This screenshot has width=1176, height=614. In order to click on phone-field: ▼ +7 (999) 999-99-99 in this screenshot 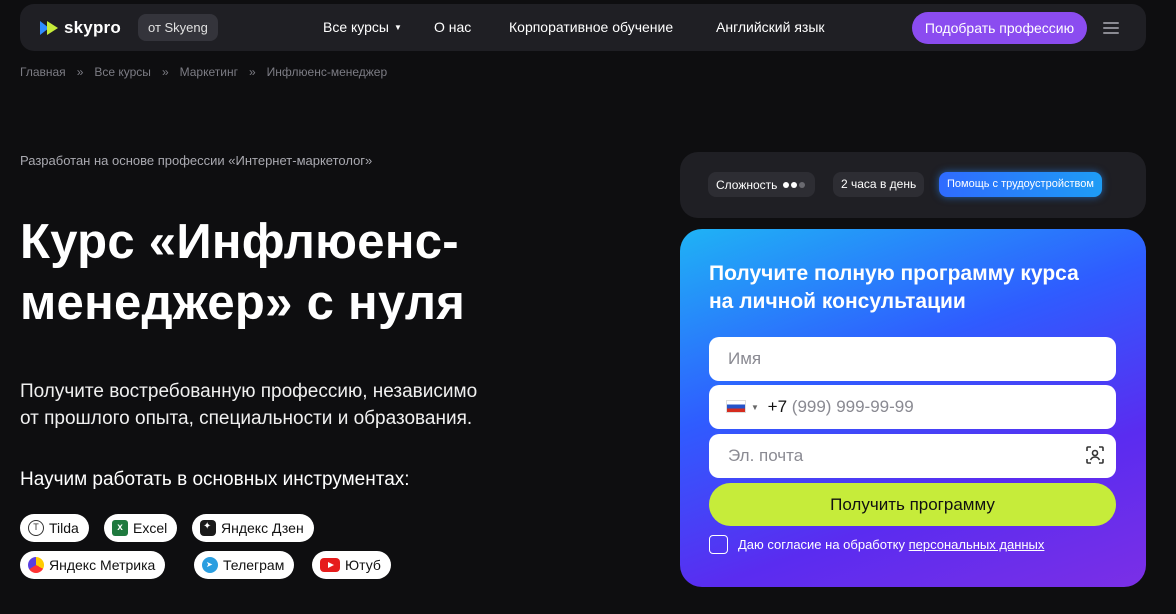, I will do `click(912, 407)`.